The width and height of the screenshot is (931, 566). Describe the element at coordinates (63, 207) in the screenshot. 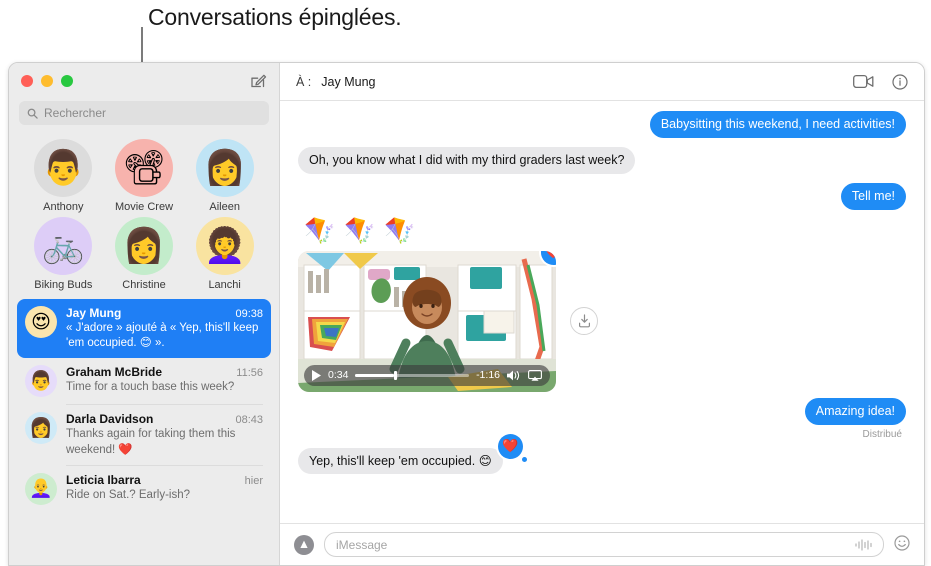

I see `pinned-conversation-label: Anthony` at that location.